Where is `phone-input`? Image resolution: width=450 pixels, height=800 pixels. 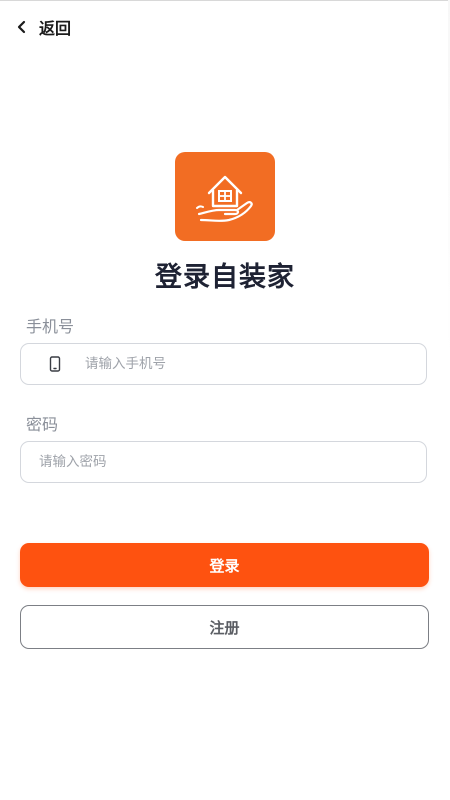 phone-input is located at coordinates (254, 364).